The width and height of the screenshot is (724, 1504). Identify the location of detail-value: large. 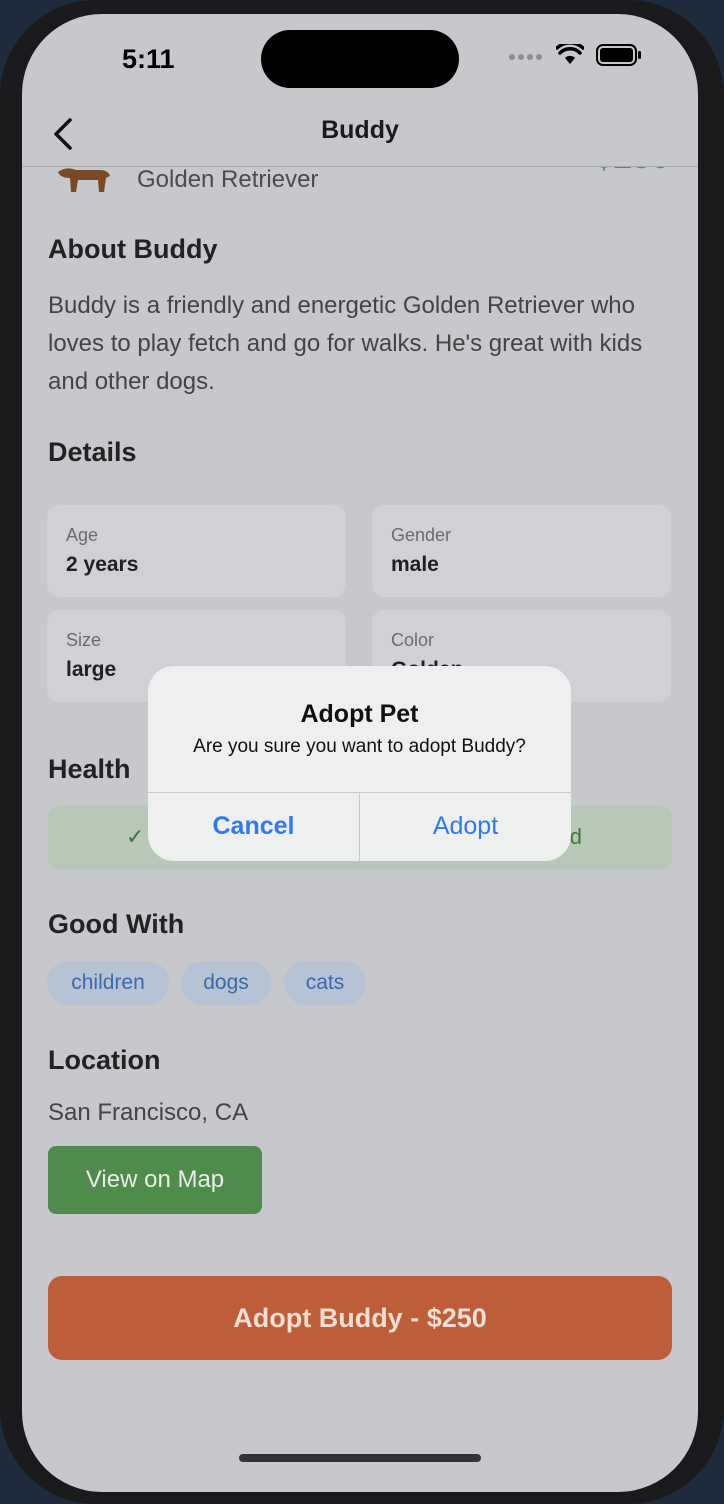
(91, 669).